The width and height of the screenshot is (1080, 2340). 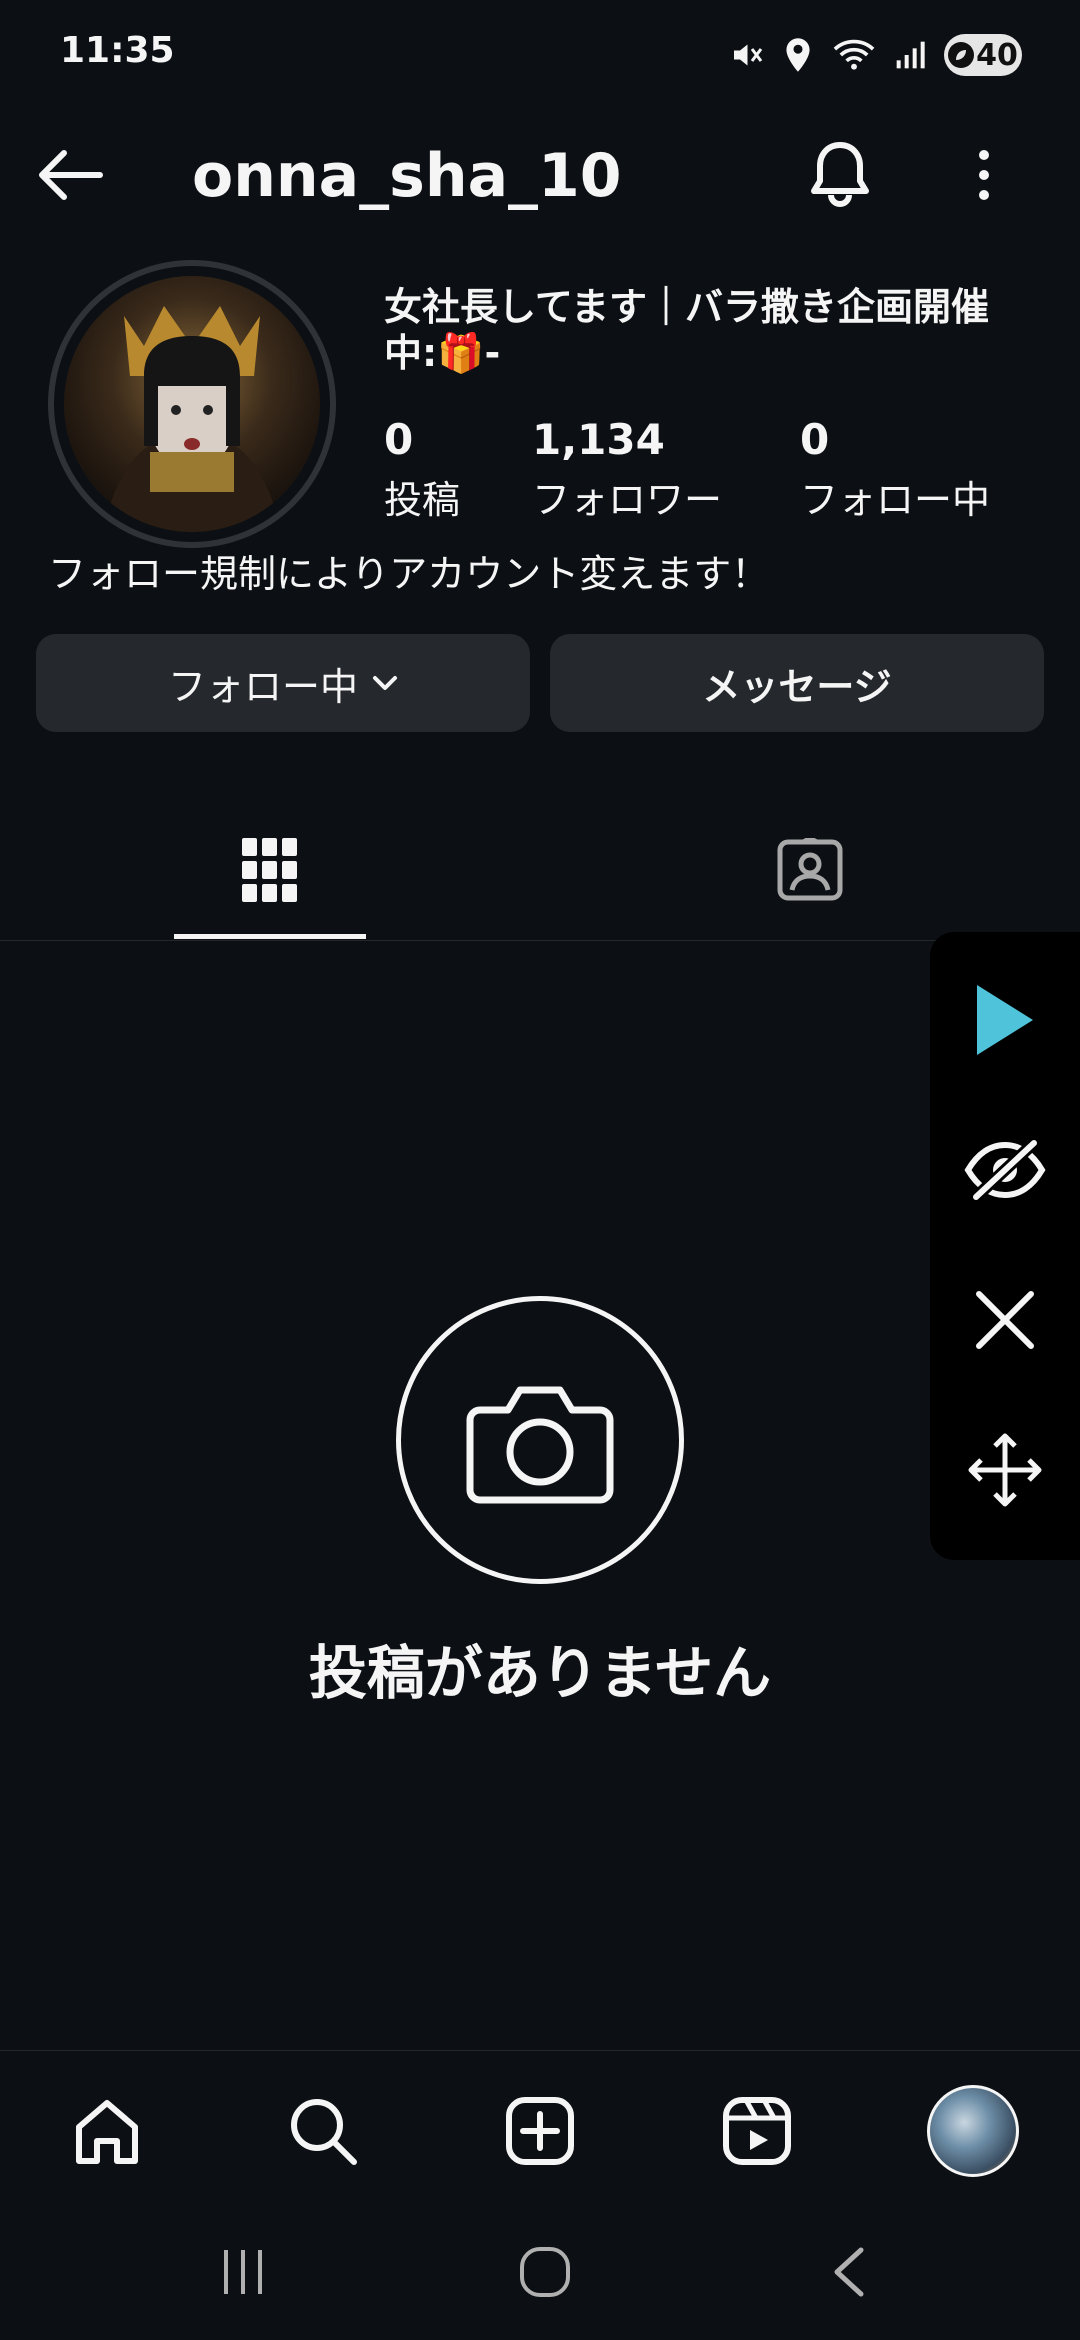 What do you see at coordinates (262, 686) in the screenshot?
I see `following-button-label: フォロー中` at bounding box center [262, 686].